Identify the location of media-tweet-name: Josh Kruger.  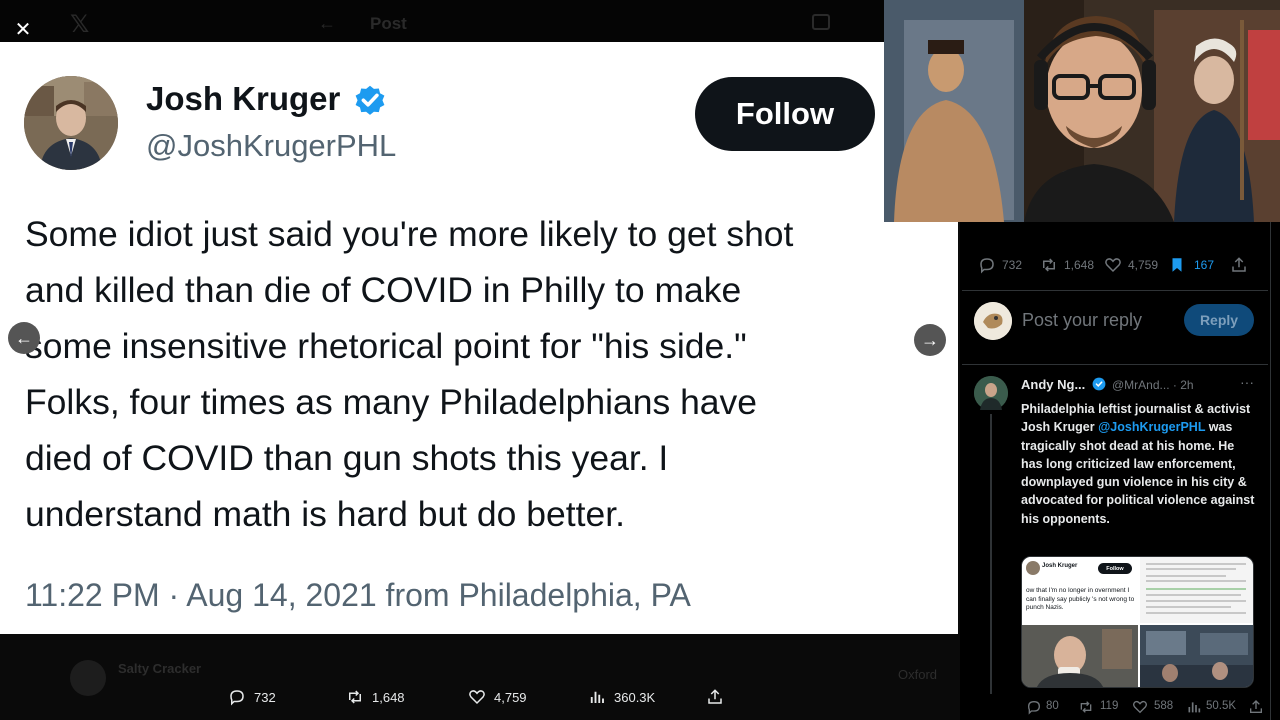
(1060, 566).